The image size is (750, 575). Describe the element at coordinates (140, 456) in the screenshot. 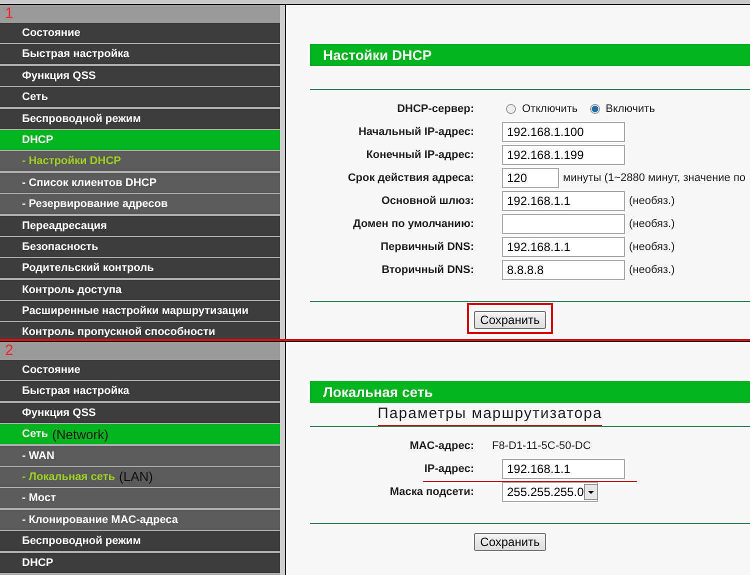

I see `sidebar-item: - WAN` at that location.